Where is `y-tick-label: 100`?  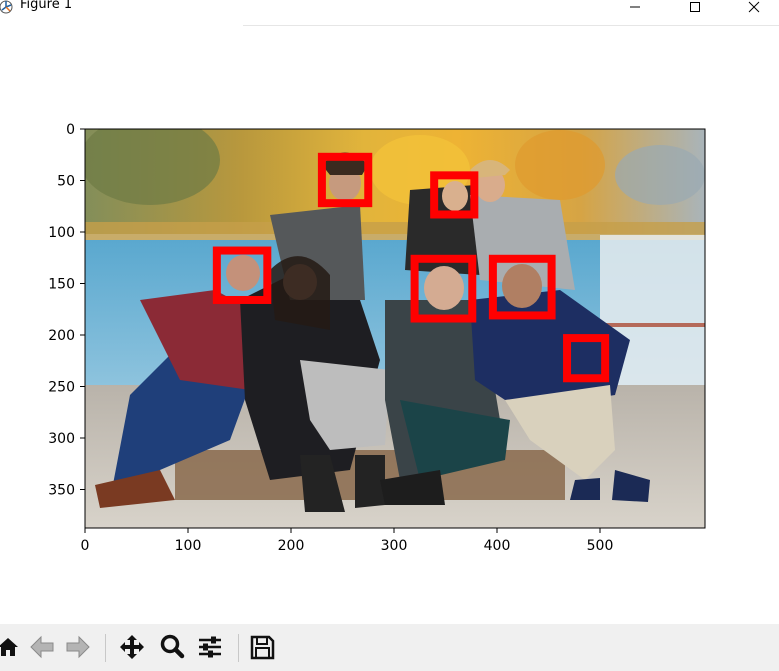 y-tick-label: 100 is located at coordinates (61, 233).